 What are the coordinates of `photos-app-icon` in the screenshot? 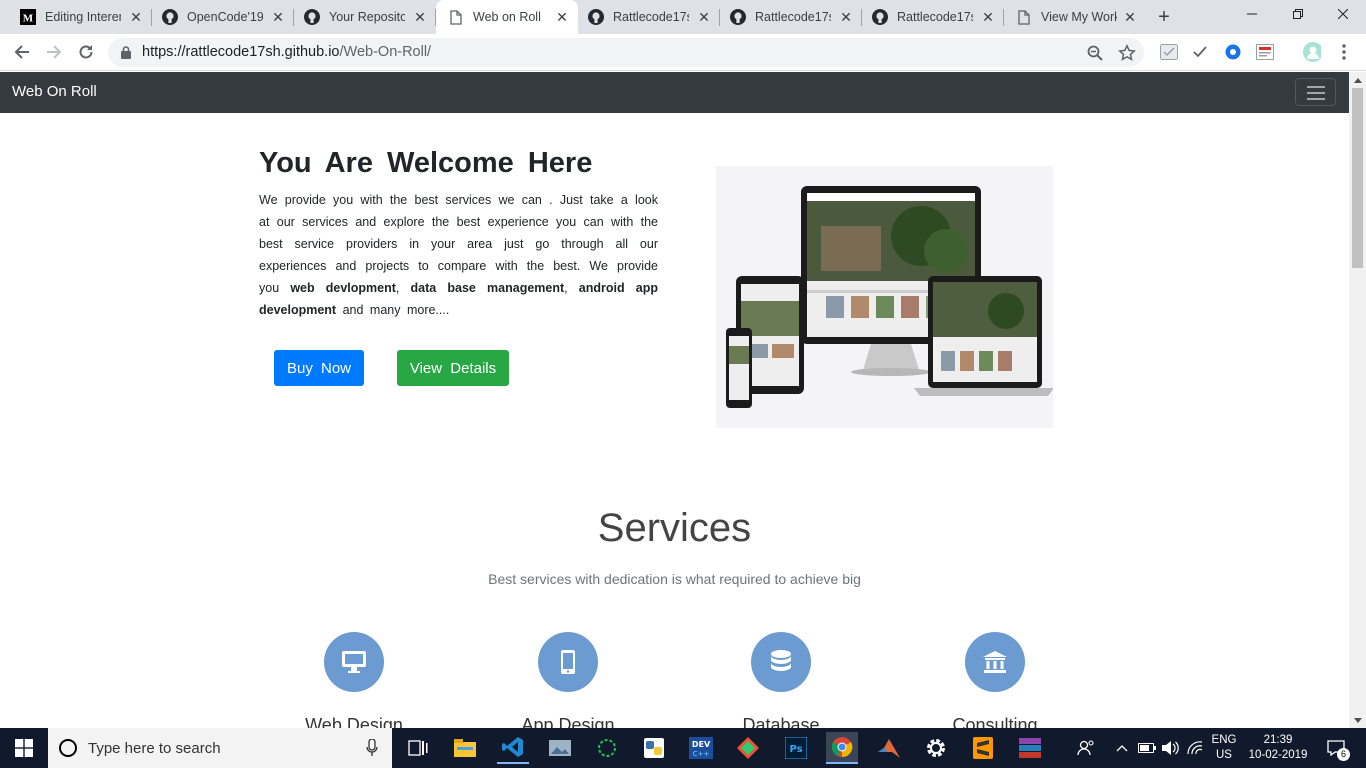 It's located at (560, 748).